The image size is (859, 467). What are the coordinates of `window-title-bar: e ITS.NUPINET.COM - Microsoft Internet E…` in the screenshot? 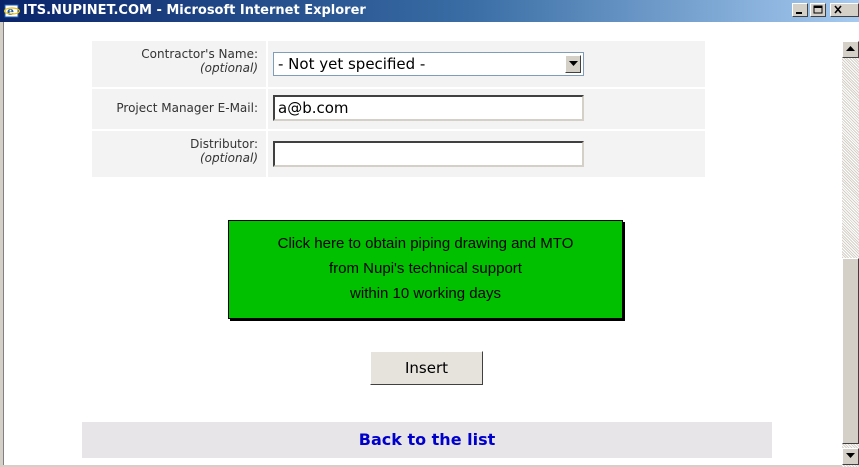 It's located at (429, 11).